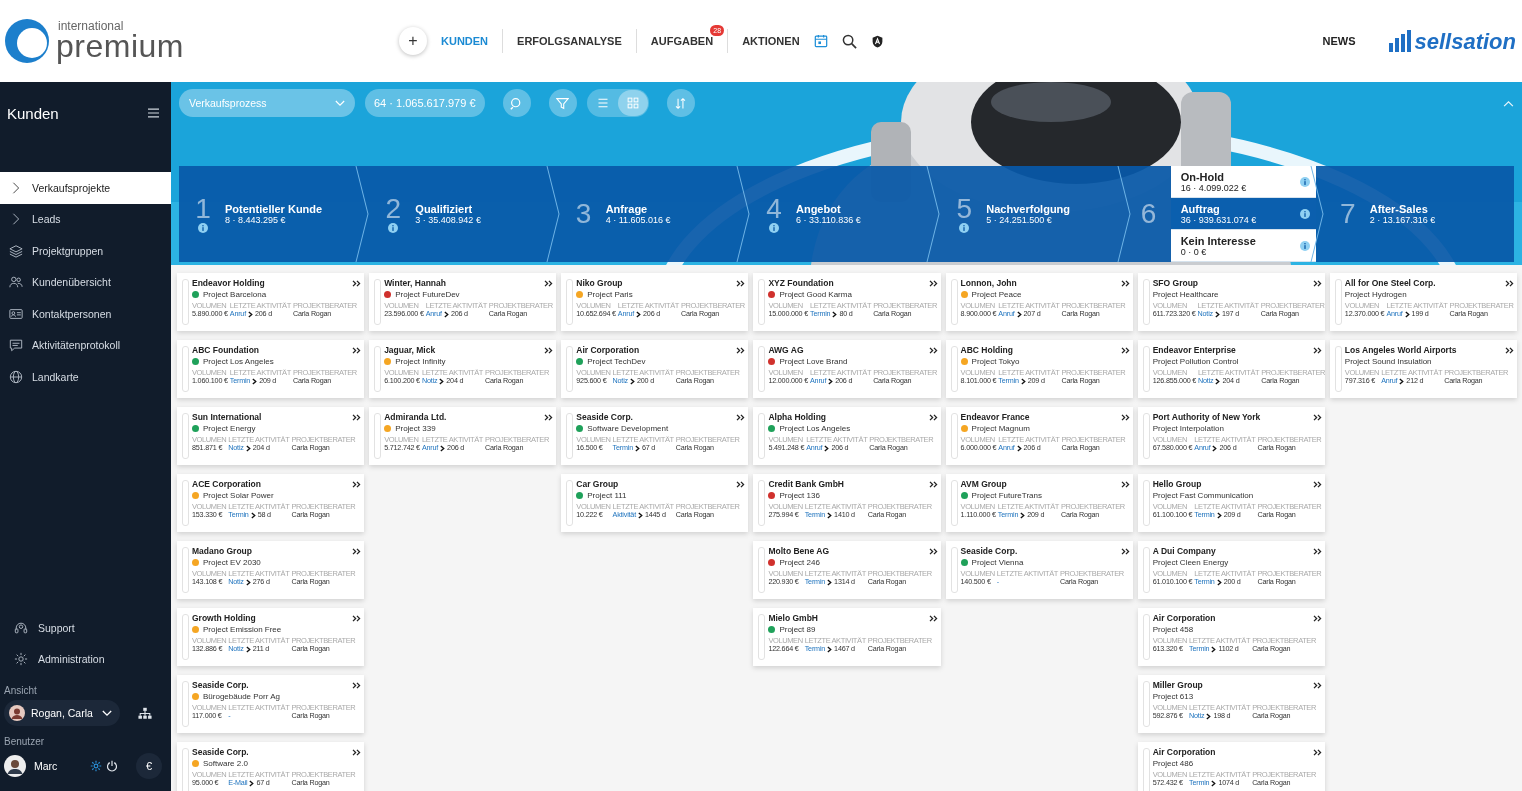  What do you see at coordinates (562, 103) in the screenshot?
I see `filter-button` at bounding box center [562, 103].